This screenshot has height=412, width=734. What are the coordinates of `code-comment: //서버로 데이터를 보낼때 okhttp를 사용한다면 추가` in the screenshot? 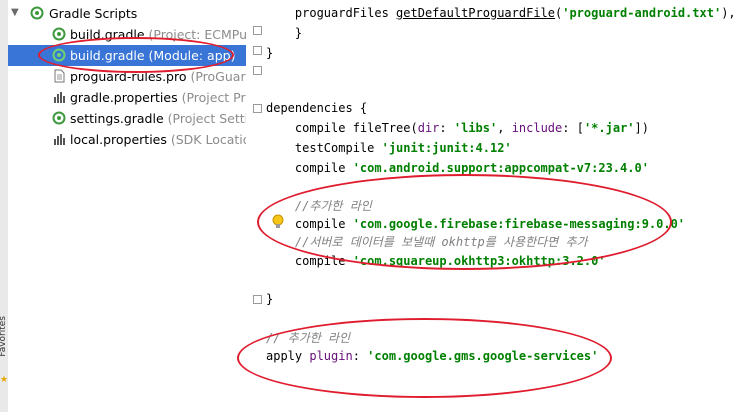 It's located at (427, 242).